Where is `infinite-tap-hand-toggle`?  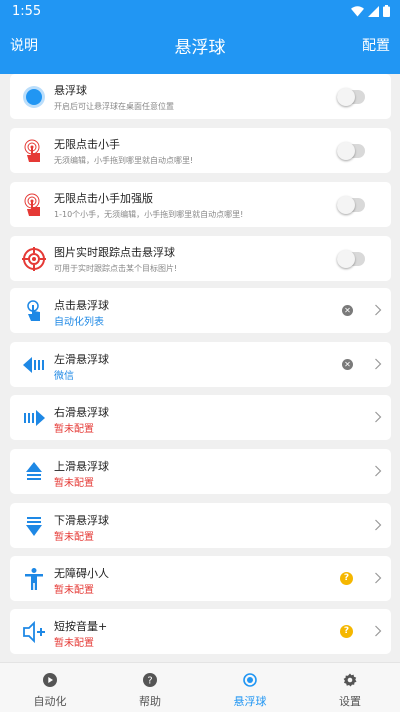
infinite-tap-hand-toggle is located at coordinates (351, 151).